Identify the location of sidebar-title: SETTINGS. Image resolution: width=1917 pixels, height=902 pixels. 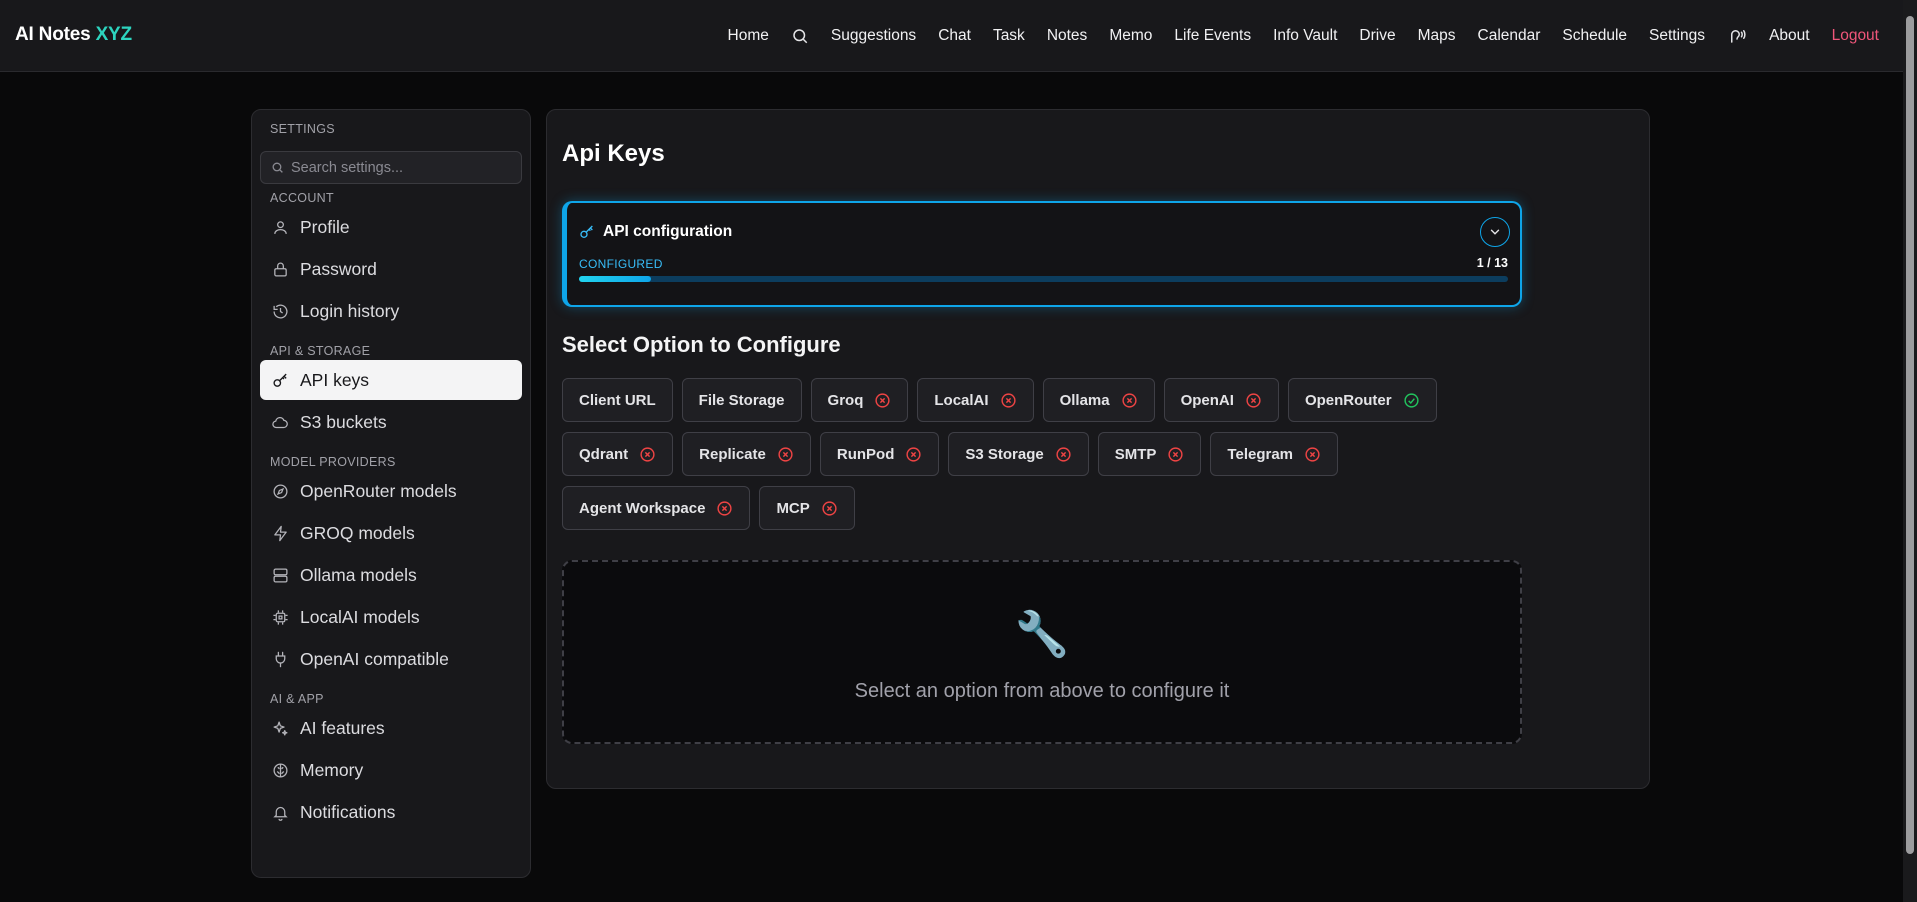
(302, 129).